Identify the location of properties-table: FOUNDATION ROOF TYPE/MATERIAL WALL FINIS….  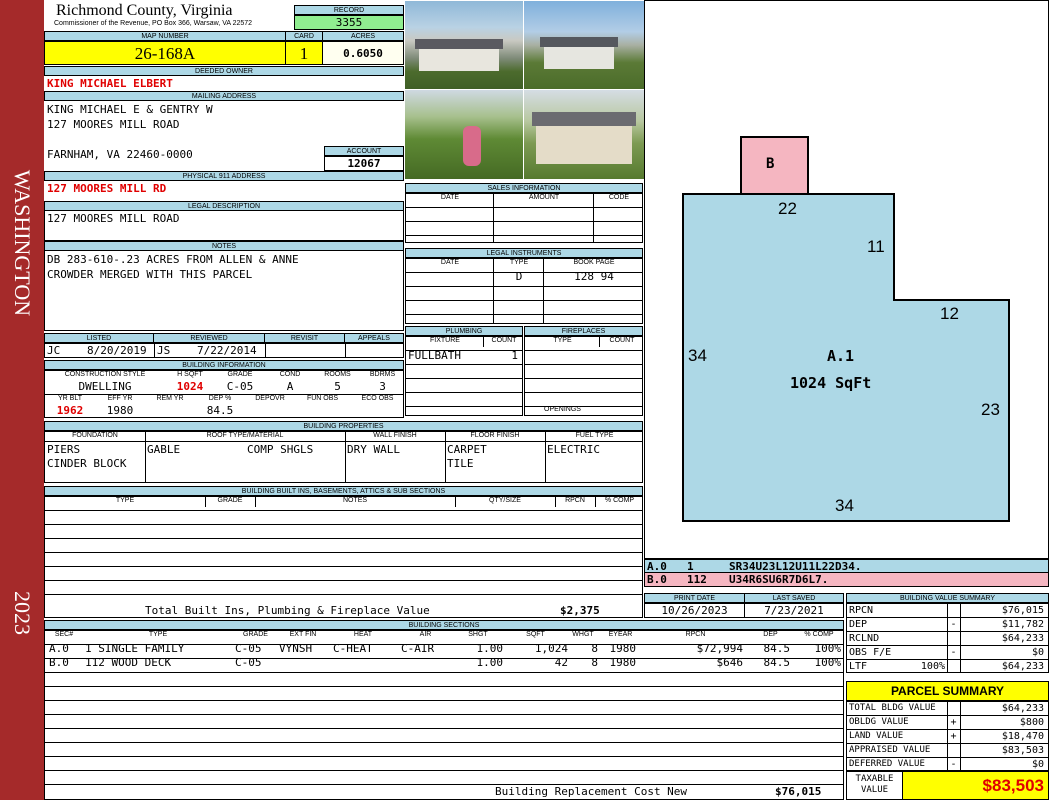
(343, 457).